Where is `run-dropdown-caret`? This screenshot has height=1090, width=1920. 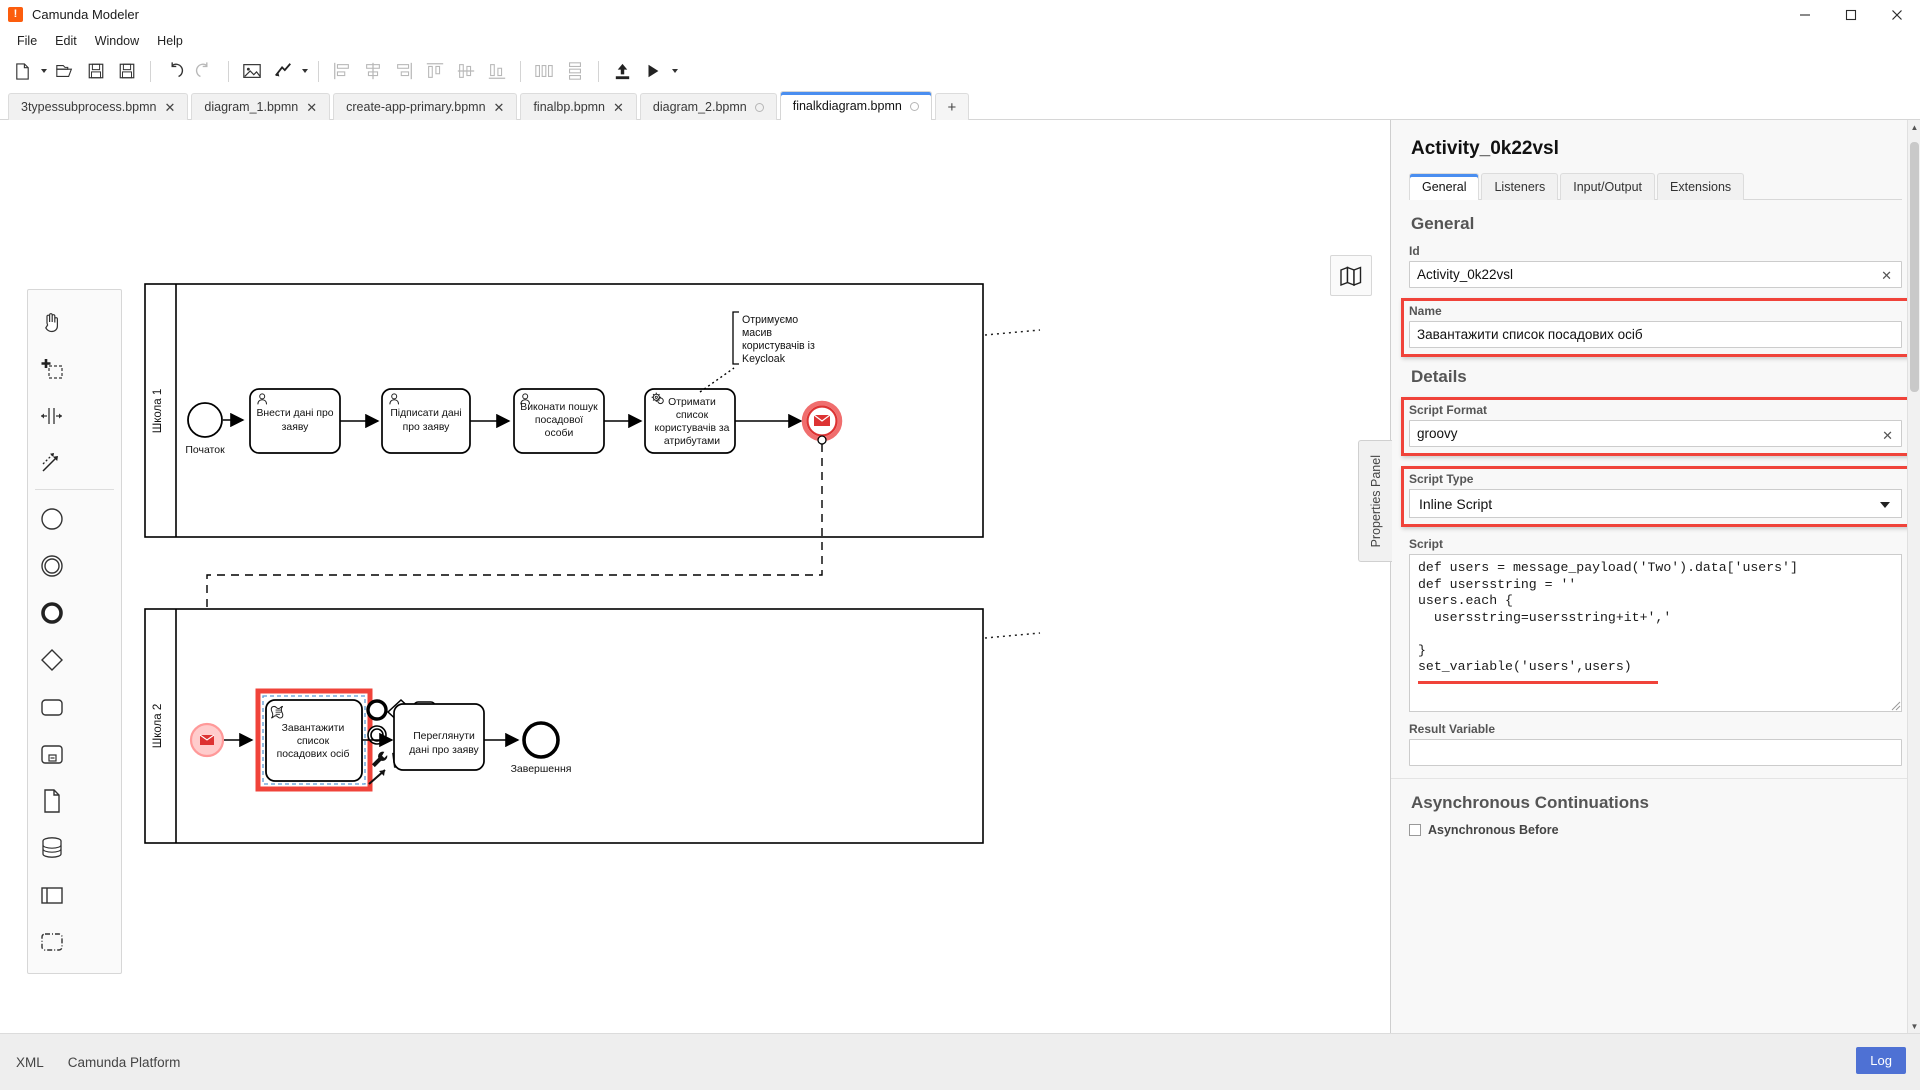
run-dropdown-caret is located at coordinates (674, 71).